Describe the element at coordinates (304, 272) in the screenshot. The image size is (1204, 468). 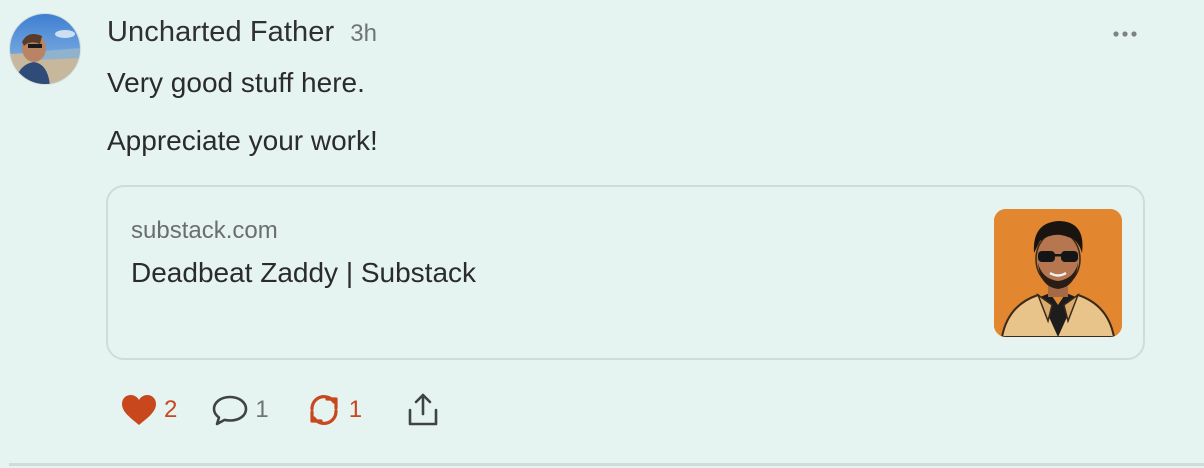
I see `link-title: Deadbeat Zaddy | Substack` at that location.